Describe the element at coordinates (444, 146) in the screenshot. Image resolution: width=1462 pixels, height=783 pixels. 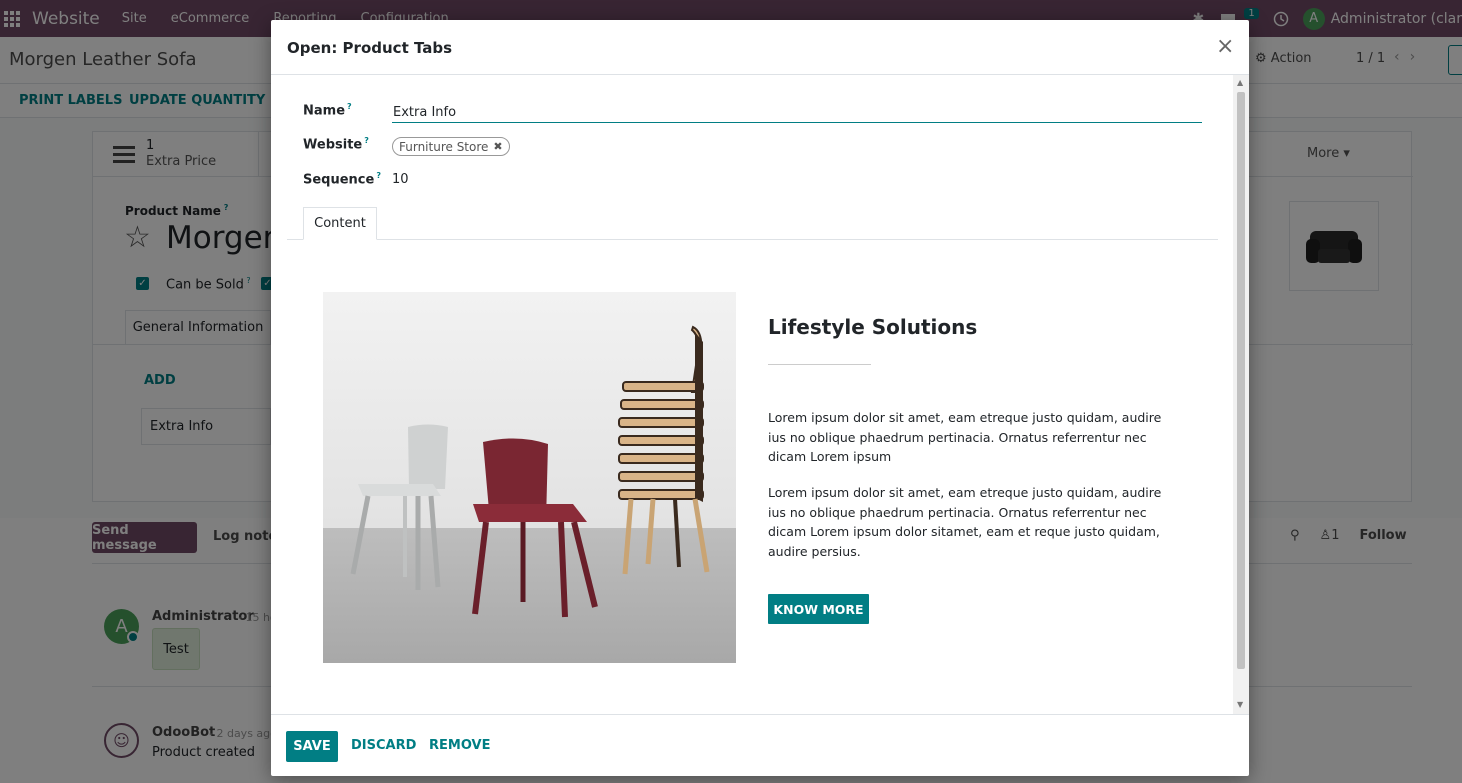
I see `website-tag-label: Furniture Store` at that location.